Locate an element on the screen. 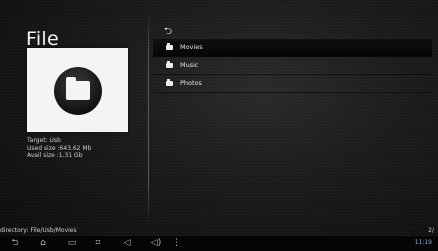 Image resolution: width=438 pixels, height=251 pixels. back-icon: ⮌ is located at coordinates (15, 243).